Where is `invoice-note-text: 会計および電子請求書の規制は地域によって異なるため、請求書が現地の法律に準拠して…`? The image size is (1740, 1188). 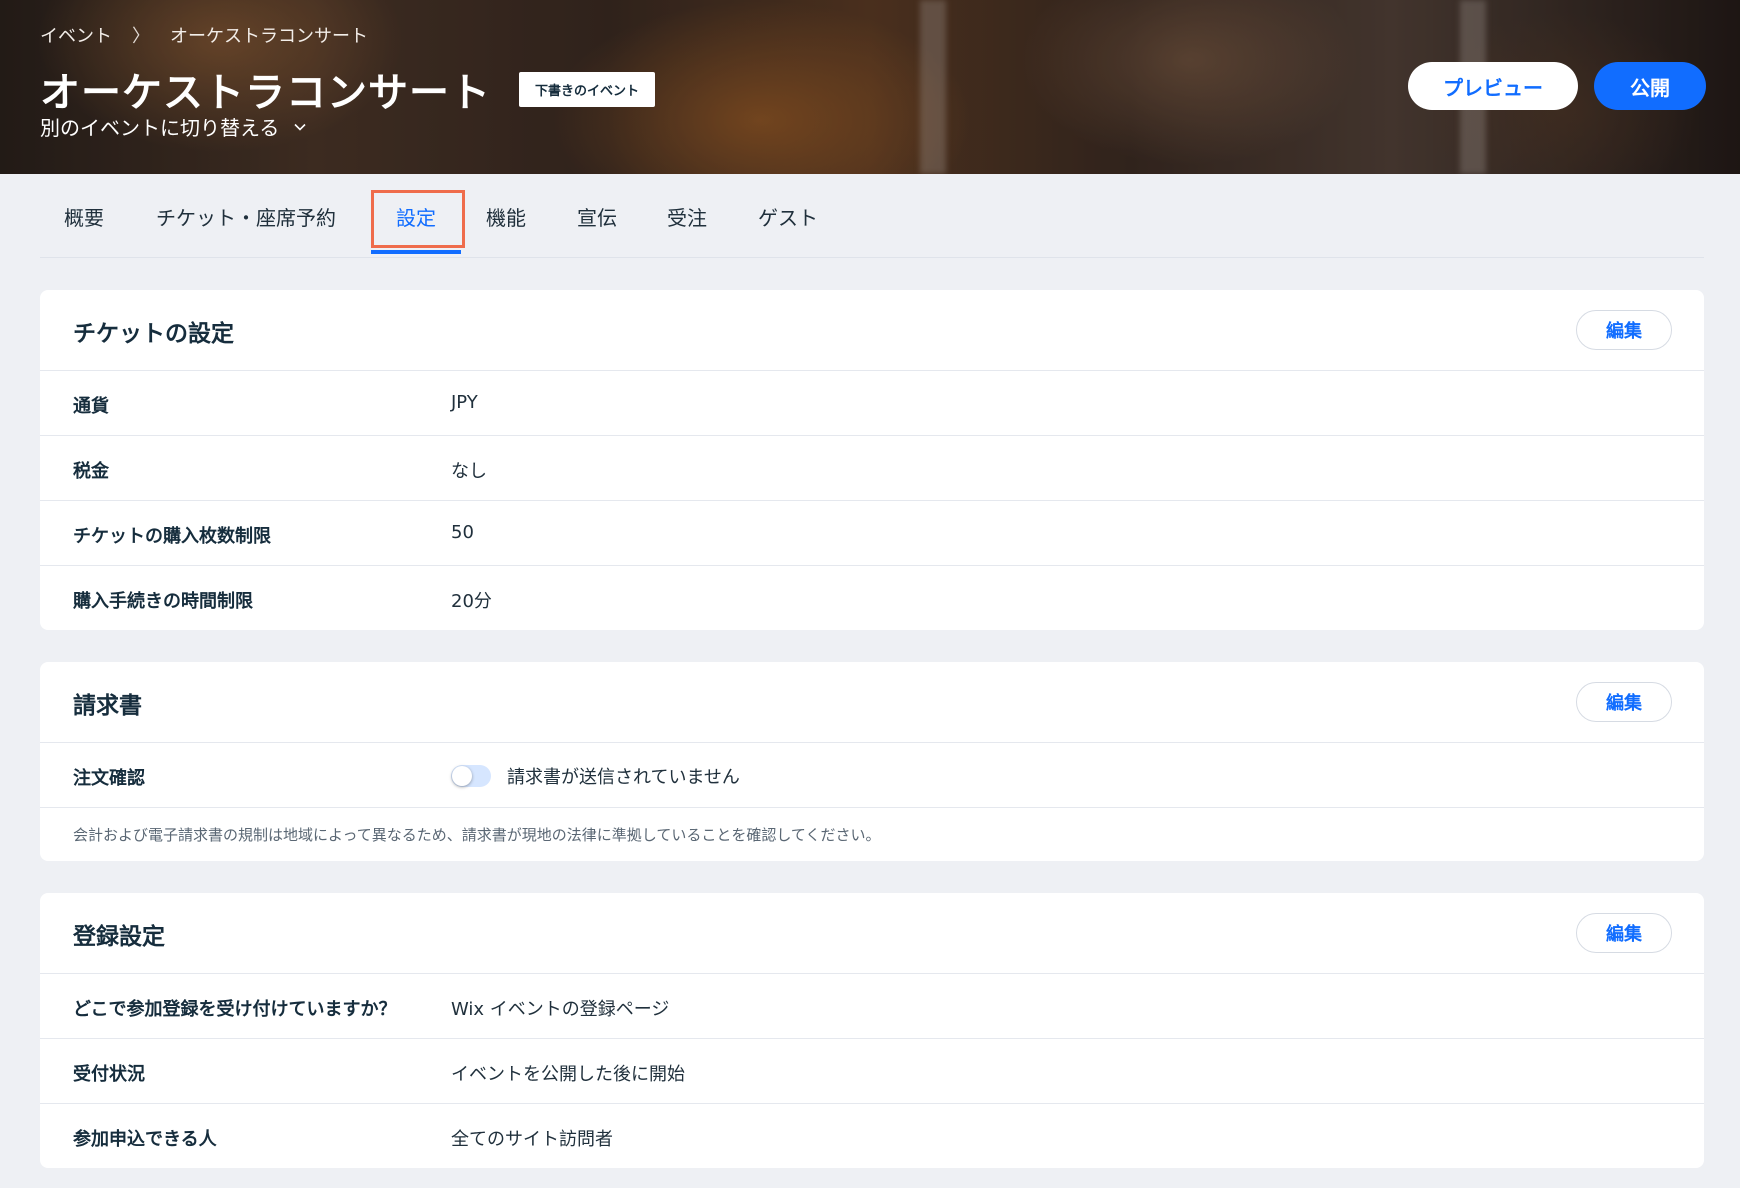 invoice-note-text: 会計および電子請求書の規制は地域によって異なるため、請求書が現地の法律に準拠して… is located at coordinates (477, 835).